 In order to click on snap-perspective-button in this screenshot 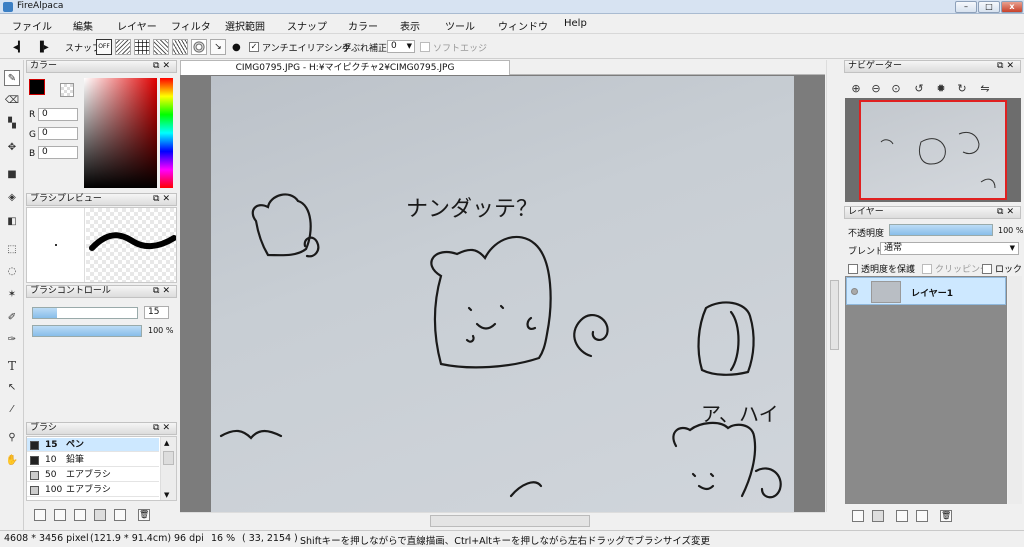, I will do `click(161, 47)`.